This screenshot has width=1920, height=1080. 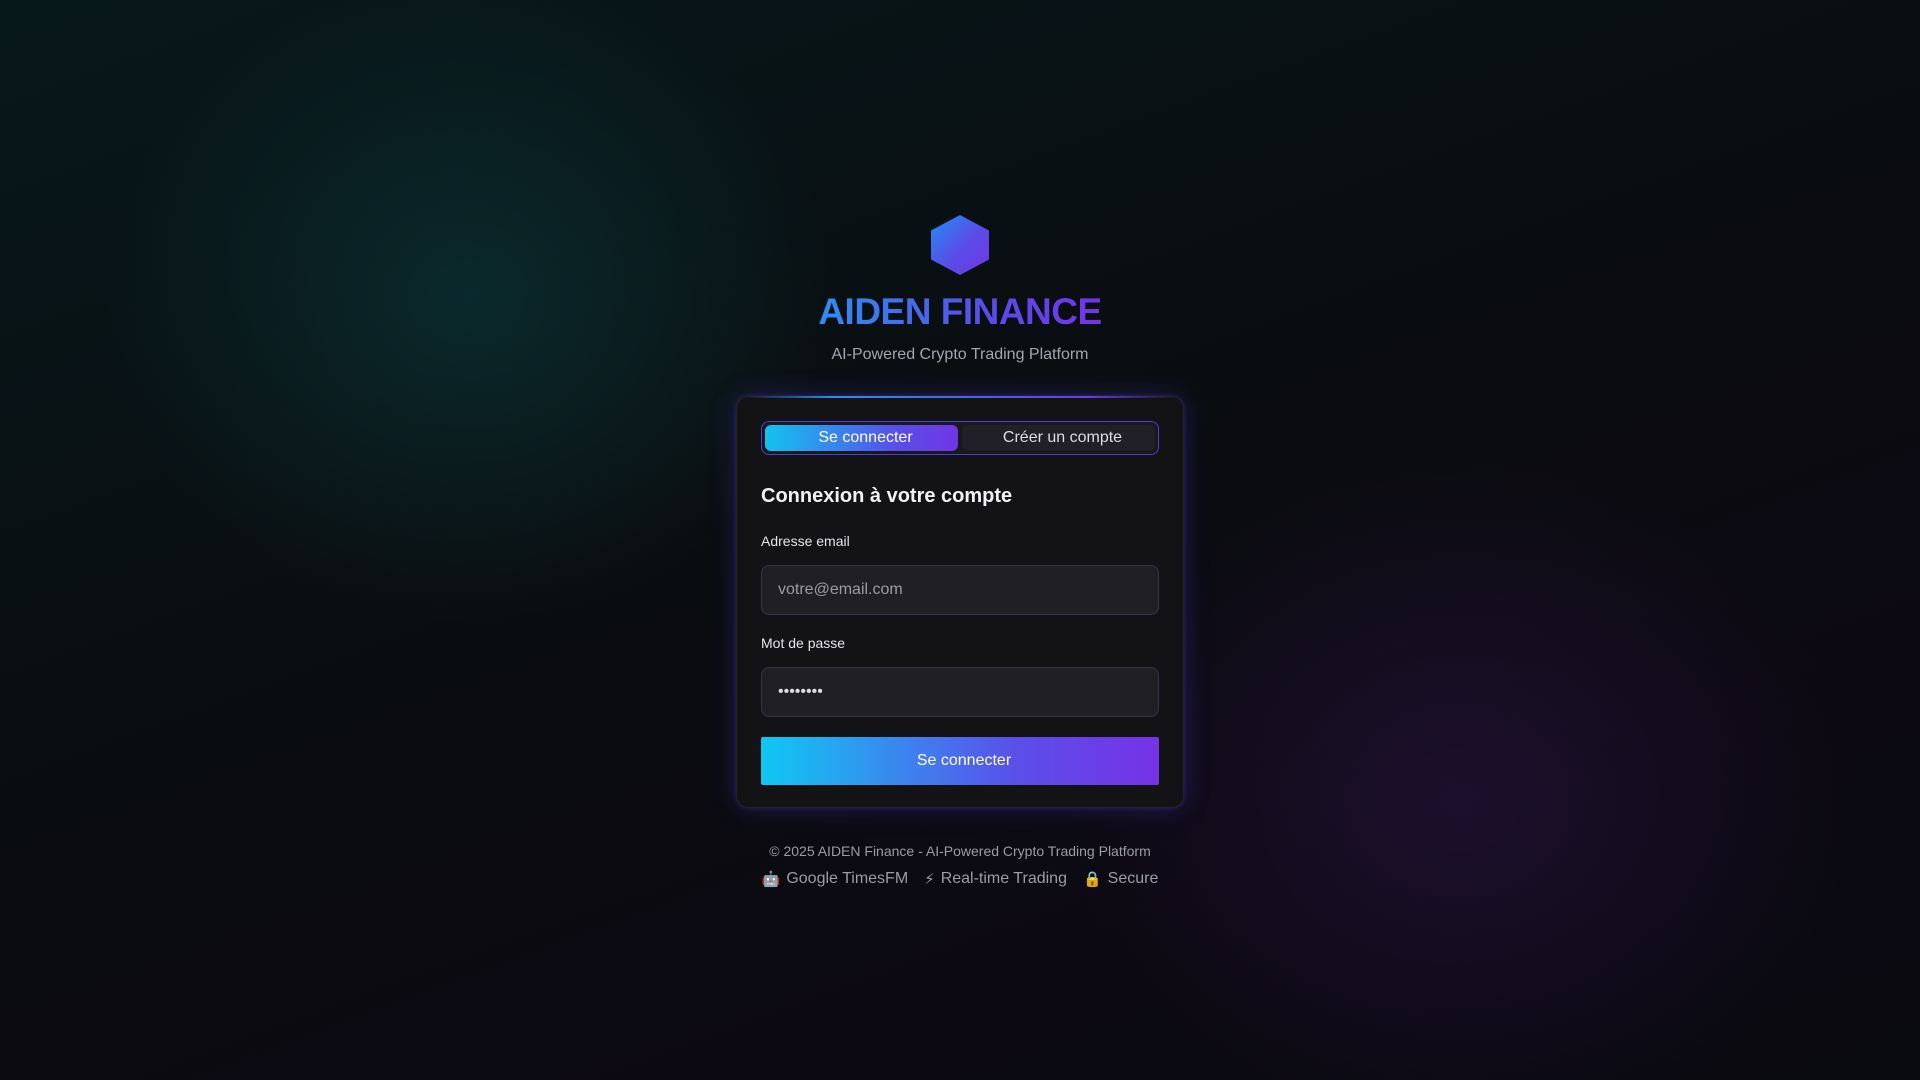 What do you see at coordinates (960, 354) in the screenshot?
I see `brand-subtitle: AI-Powered Crypto Trading Platform` at bounding box center [960, 354].